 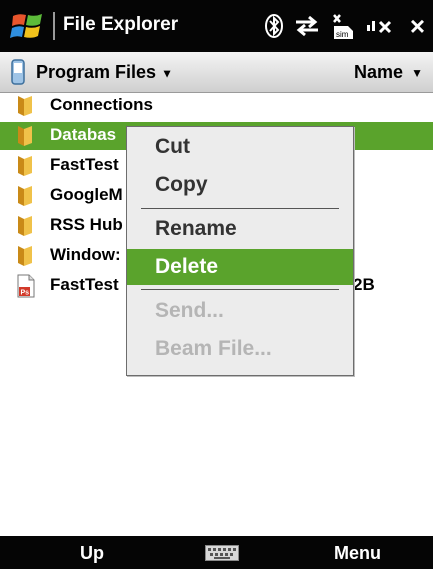 I want to click on softkey-menu: Menu, so click(x=357, y=553).